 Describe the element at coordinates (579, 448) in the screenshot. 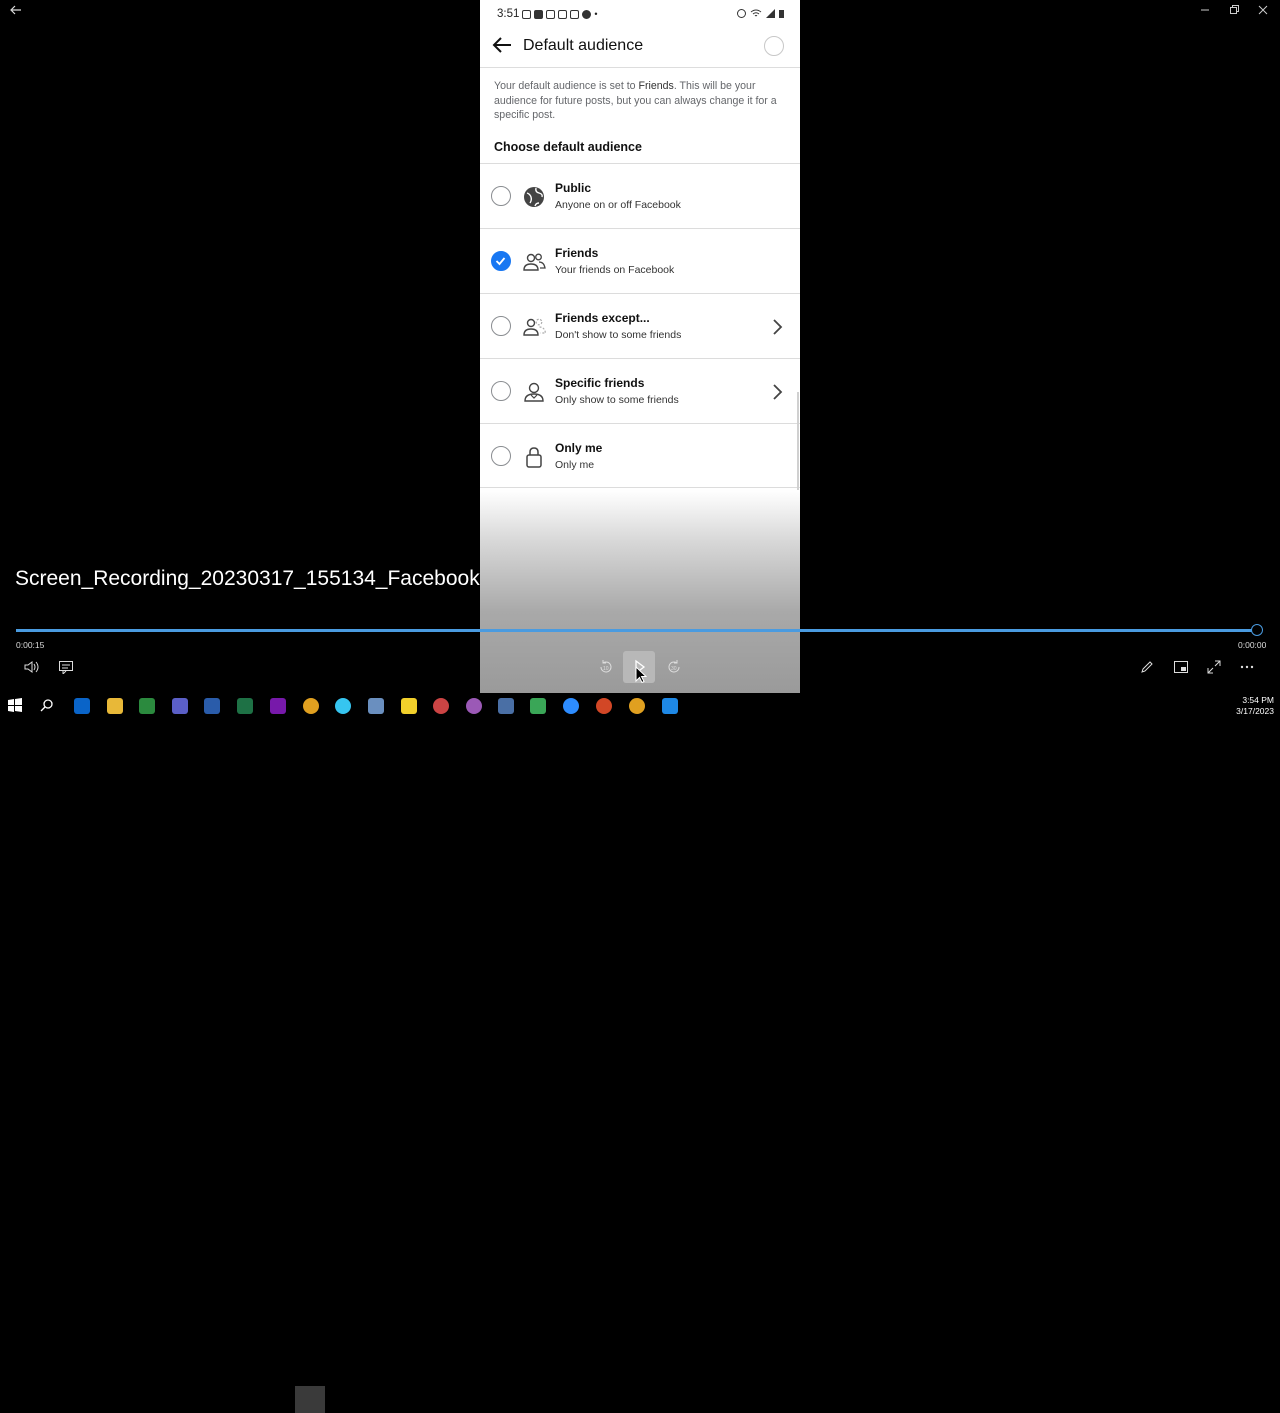

I see `option-title: Only me` at that location.